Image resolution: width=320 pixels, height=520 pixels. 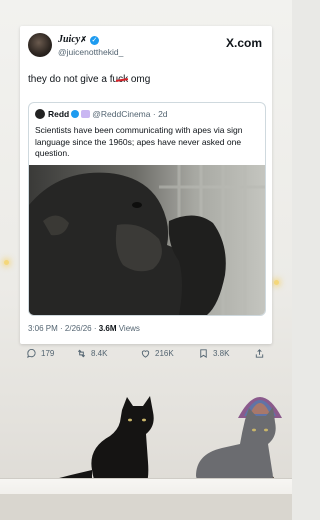 What do you see at coordinates (31, 353) in the screenshot?
I see `reply-icon` at bounding box center [31, 353].